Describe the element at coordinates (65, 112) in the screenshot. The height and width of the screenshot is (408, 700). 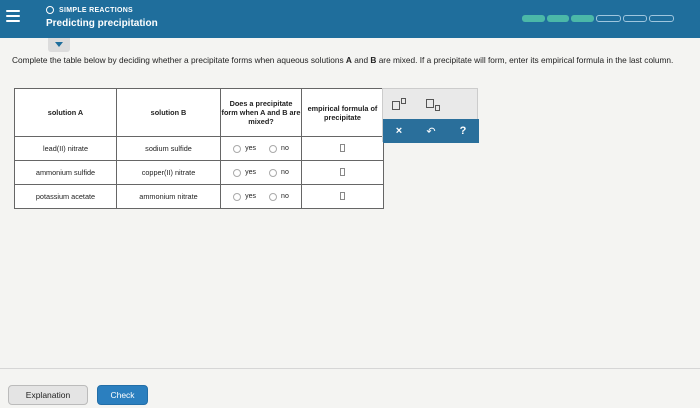
I see `header-solution-a: solution A` at that location.